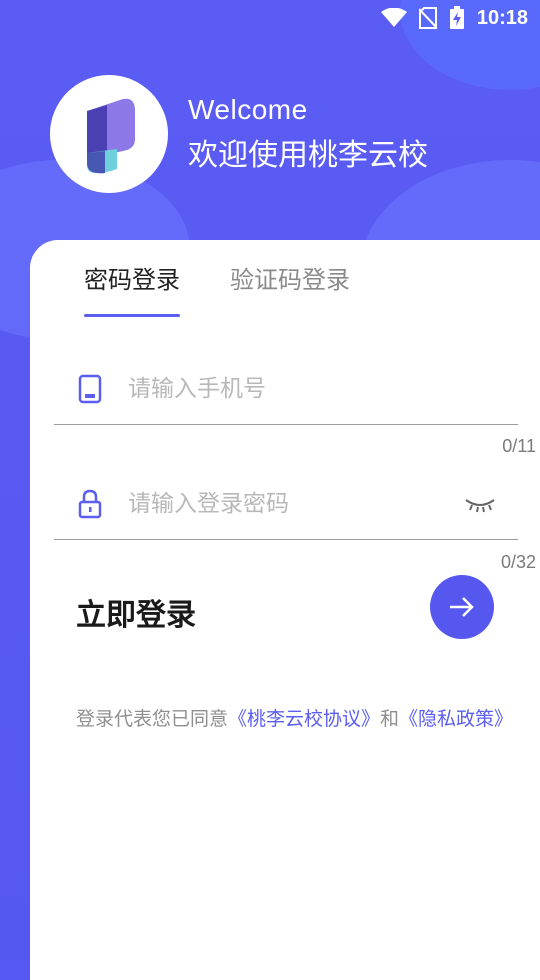  What do you see at coordinates (390, 719) in the screenshot?
I see `agreement-middle: 和` at bounding box center [390, 719].